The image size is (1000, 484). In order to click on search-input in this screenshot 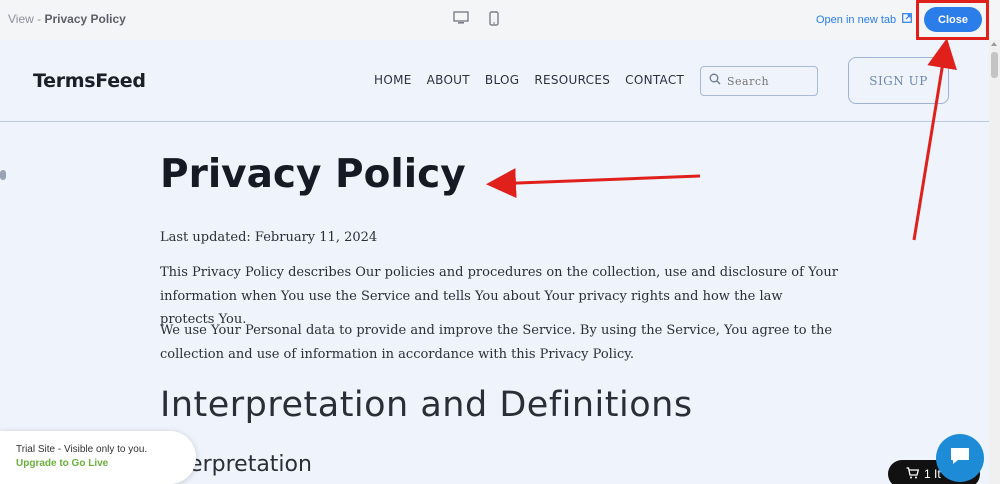, I will do `click(767, 81)`.